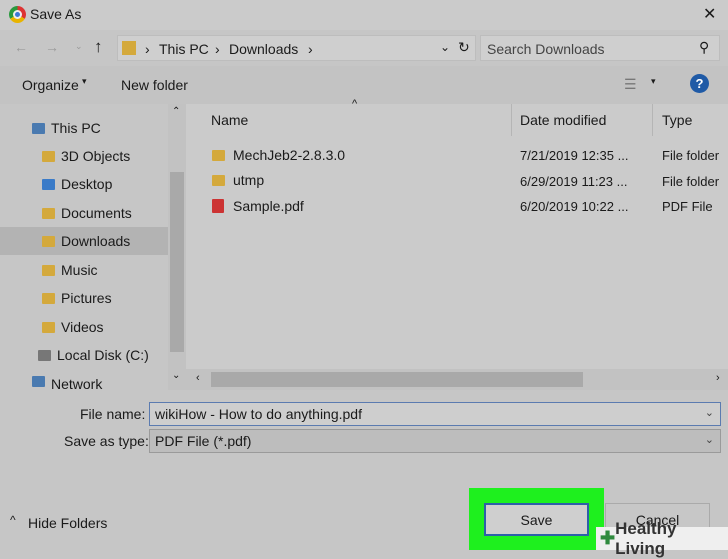  I want to click on help-button: ?, so click(699, 83).